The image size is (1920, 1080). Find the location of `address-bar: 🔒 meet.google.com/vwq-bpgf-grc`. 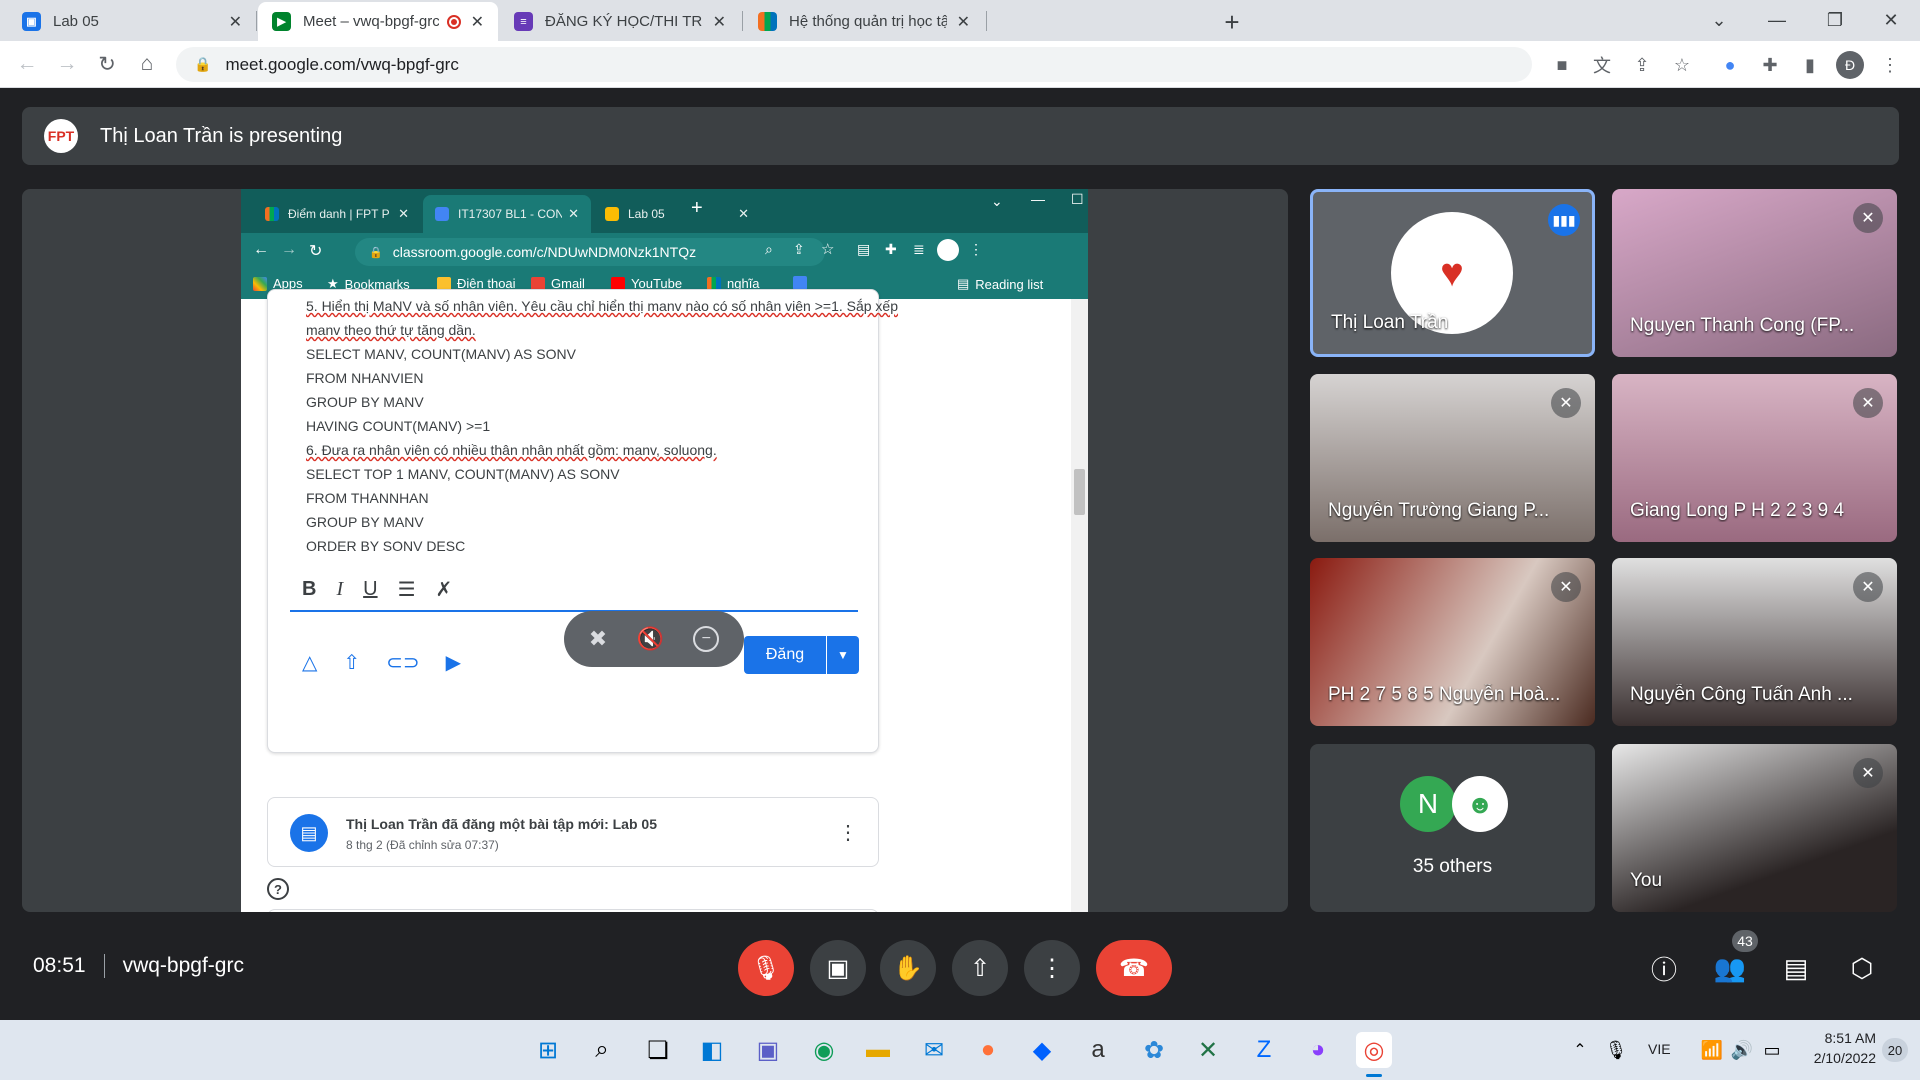

address-bar: 🔒 meet.google.com/vwq-bpgf-grc is located at coordinates (854, 64).